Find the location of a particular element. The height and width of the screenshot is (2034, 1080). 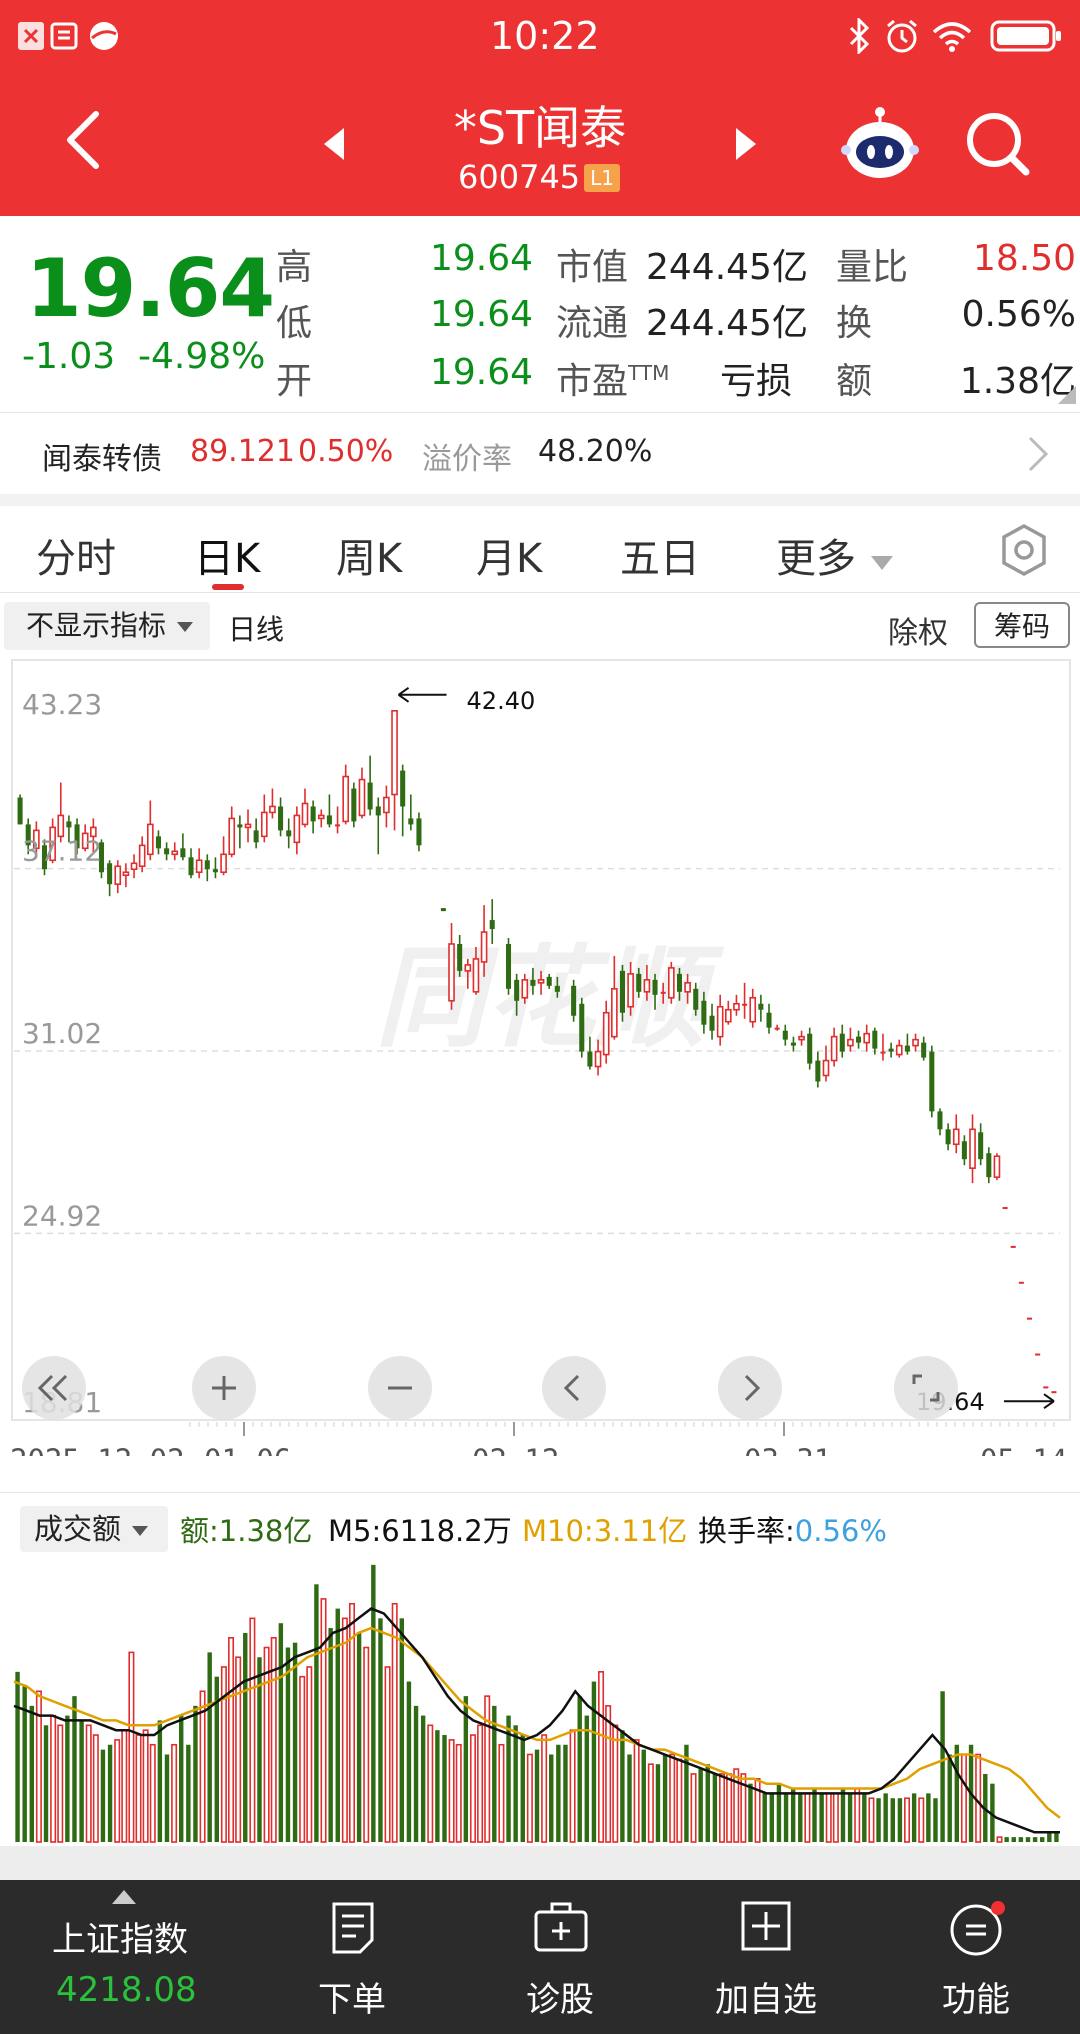

status-time: 10:22 is located at coordinates (545, 36).